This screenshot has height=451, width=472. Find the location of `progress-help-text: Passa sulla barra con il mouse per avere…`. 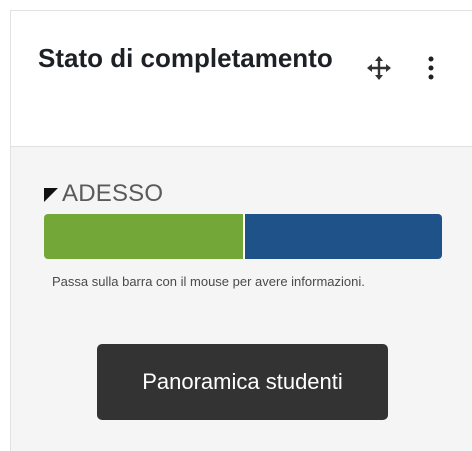

progress-help-text: Passa sulla barra con il mouse per avere… is located at coordinates (208, 281).